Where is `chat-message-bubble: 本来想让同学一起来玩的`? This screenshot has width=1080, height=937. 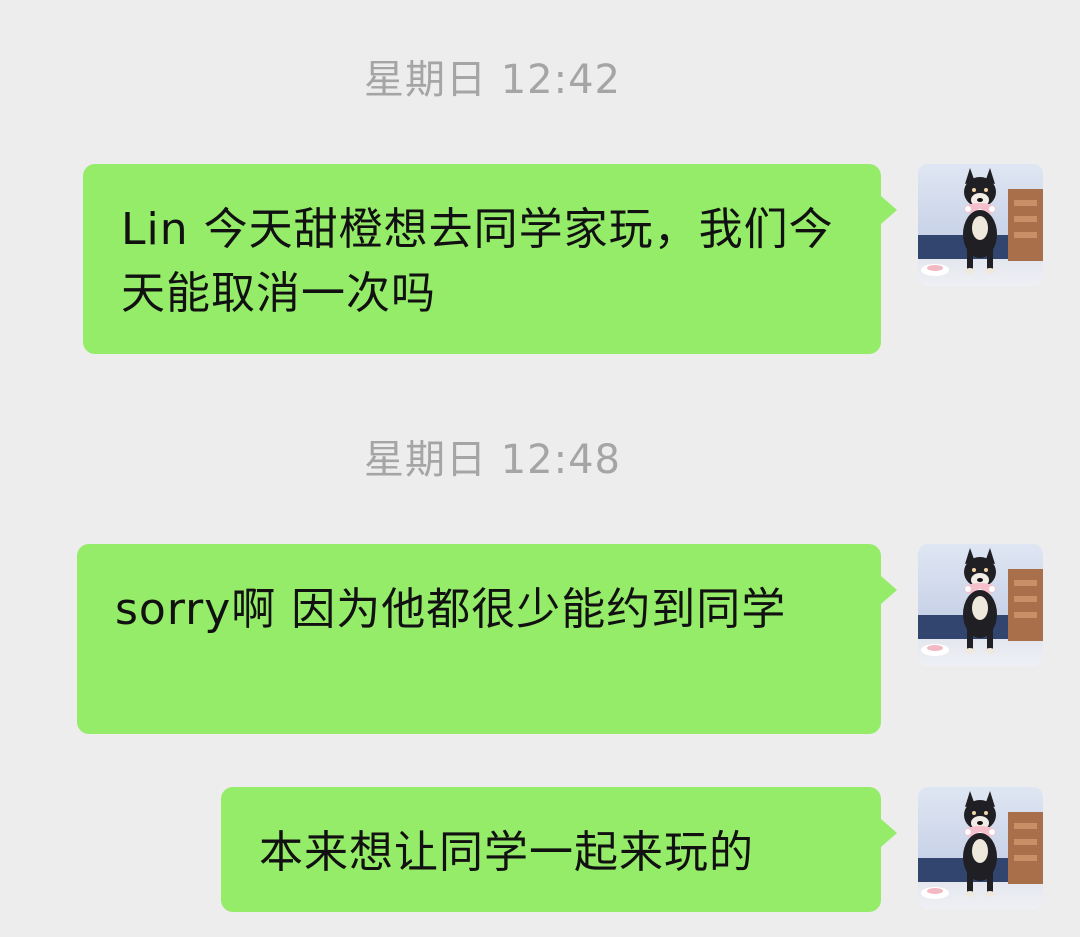 chat-message-bubble: 本来想让同学一起来玩的 is located at coordinates (559, 849).